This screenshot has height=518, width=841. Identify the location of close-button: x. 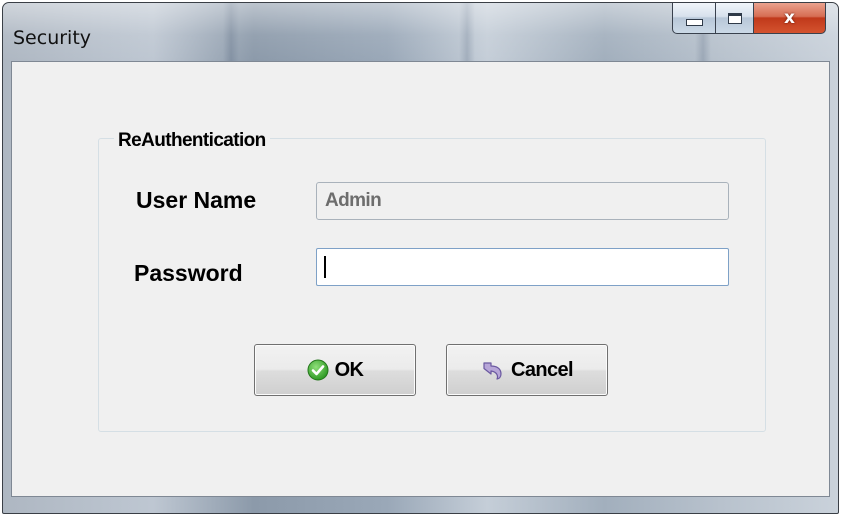
(790, 18).